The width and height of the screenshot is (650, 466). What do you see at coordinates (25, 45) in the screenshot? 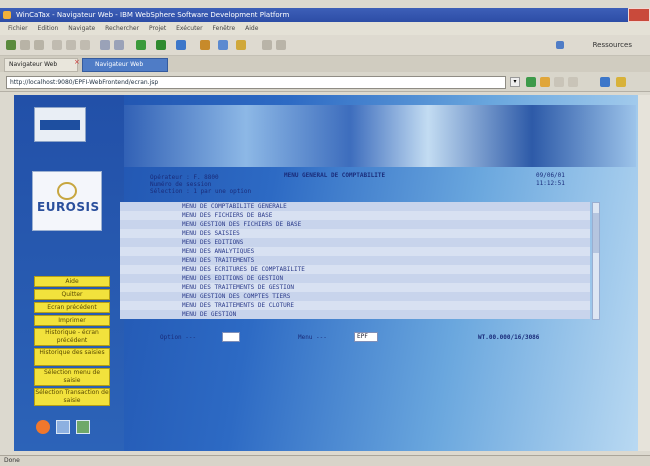
I see `save-icon` at bounding box center [25, 45].